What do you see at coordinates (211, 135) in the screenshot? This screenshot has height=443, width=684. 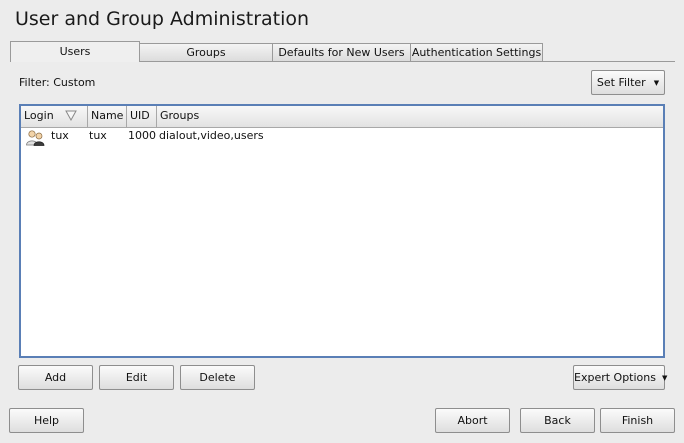 I see `cell-groups: dialout,video,users` at bounding box center [211, 135].